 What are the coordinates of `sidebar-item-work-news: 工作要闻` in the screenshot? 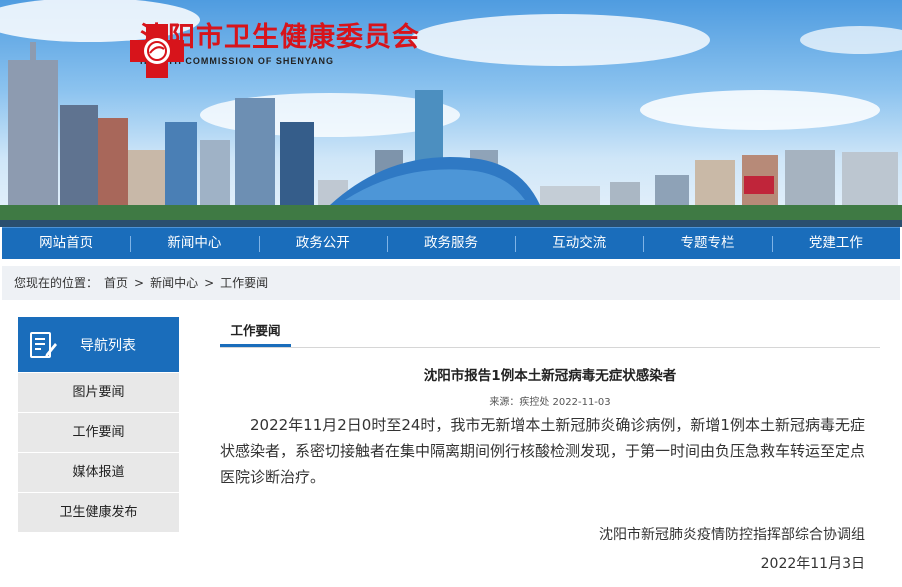 It's located at (98, 432).